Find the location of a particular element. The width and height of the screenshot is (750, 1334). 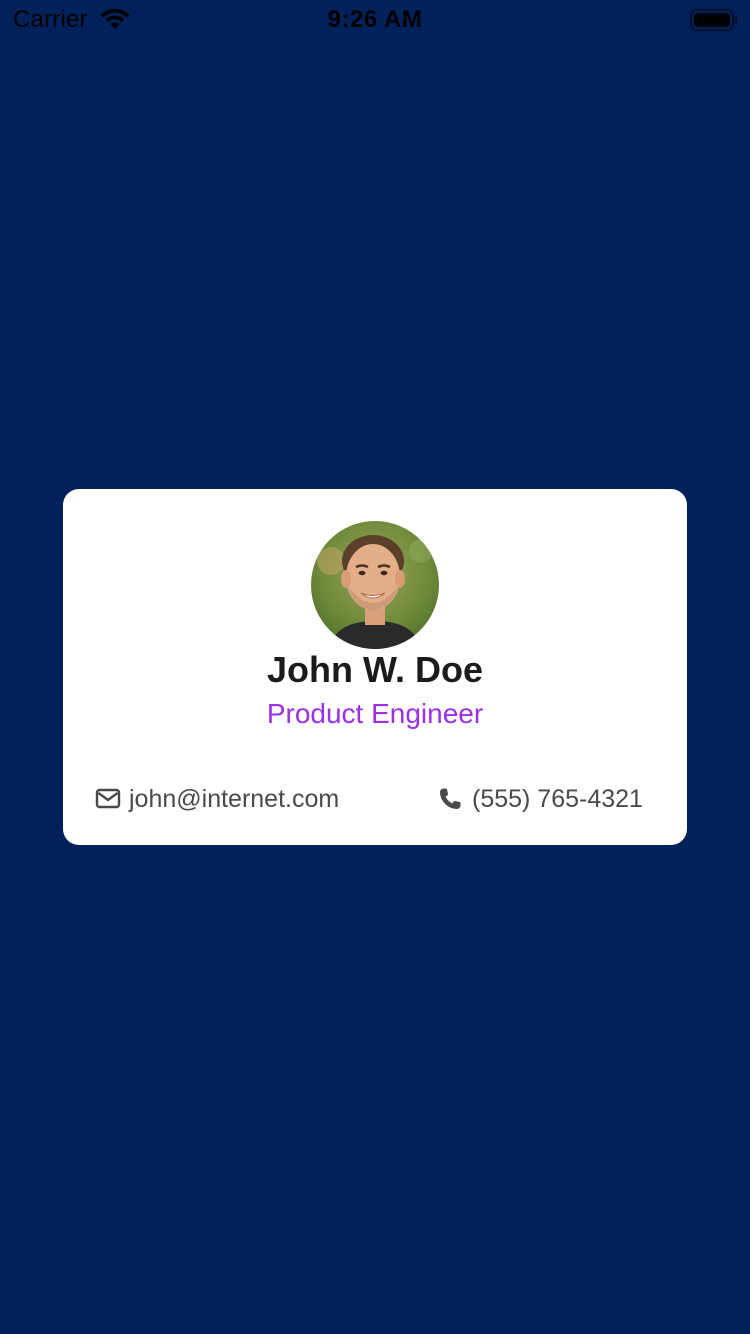

avatar is located at coordinates (375, 585).